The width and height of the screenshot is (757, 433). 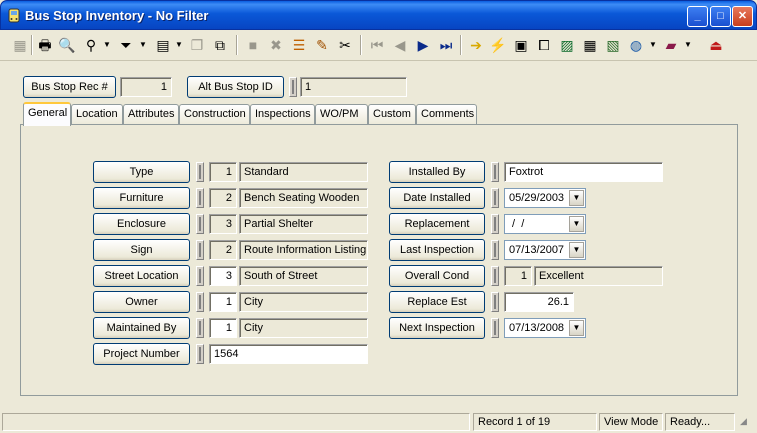 What do you see at coordinates (200, 354) in the screenshot?
I see `project-number-grip` at bounding box center [200, 354].